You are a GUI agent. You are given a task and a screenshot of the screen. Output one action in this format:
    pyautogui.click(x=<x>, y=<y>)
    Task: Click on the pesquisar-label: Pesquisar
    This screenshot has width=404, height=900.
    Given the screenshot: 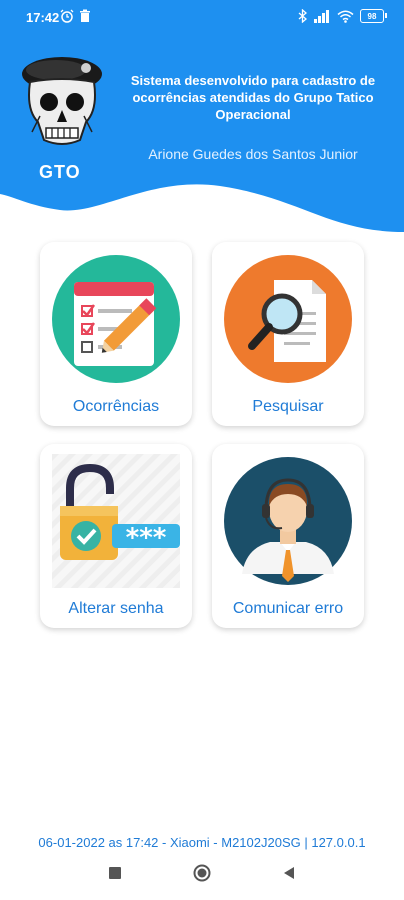 What is the action you would take?
    pyautogui.click(x=288, y=406)
    